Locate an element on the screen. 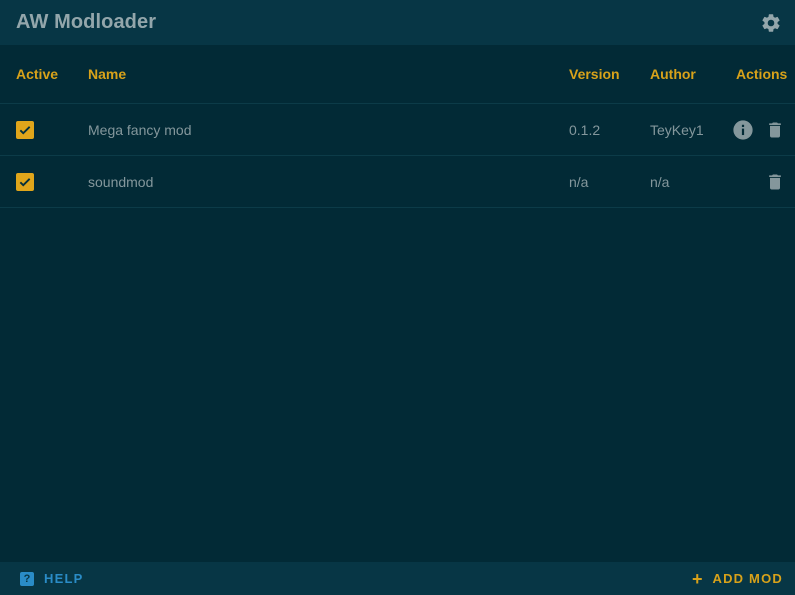  table-row: Mega fancy mod 0.1.2 TeyKey1 is located at coordinates (397, 130).